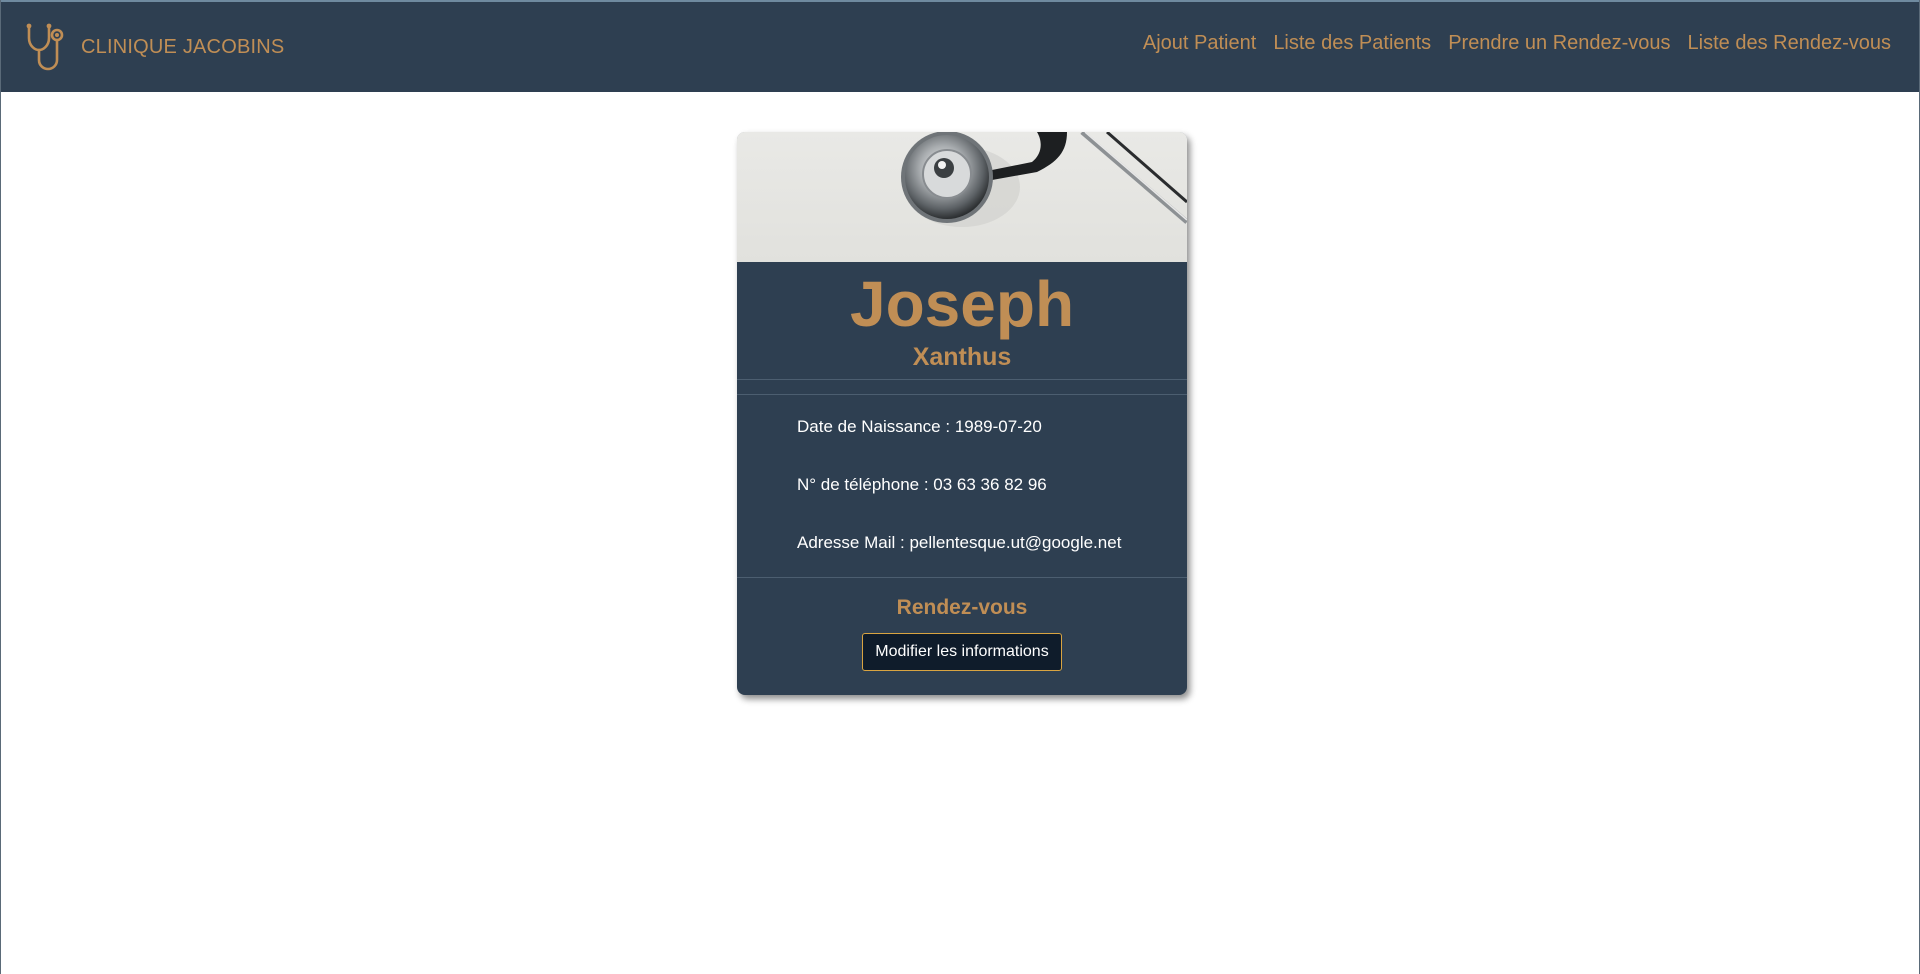 The image size is (1920, 974). I want to click on phone-value: 03 63 36 82 96, so click(990, 484).